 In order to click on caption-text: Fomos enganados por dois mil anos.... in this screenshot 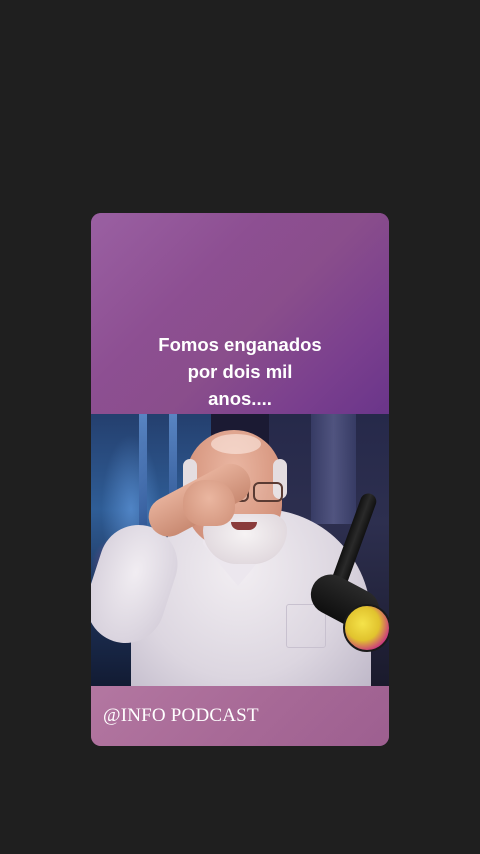, I will do `click(240, 371)`.